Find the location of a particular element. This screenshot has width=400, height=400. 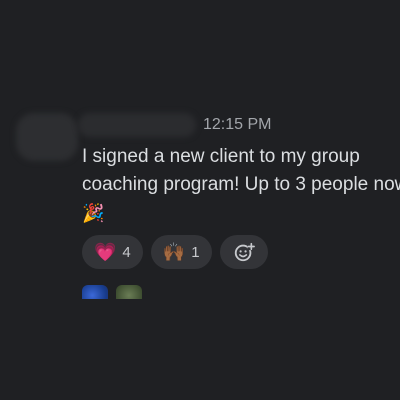

message-line: I signed a new client to my group is located at coordinates (221, 156).